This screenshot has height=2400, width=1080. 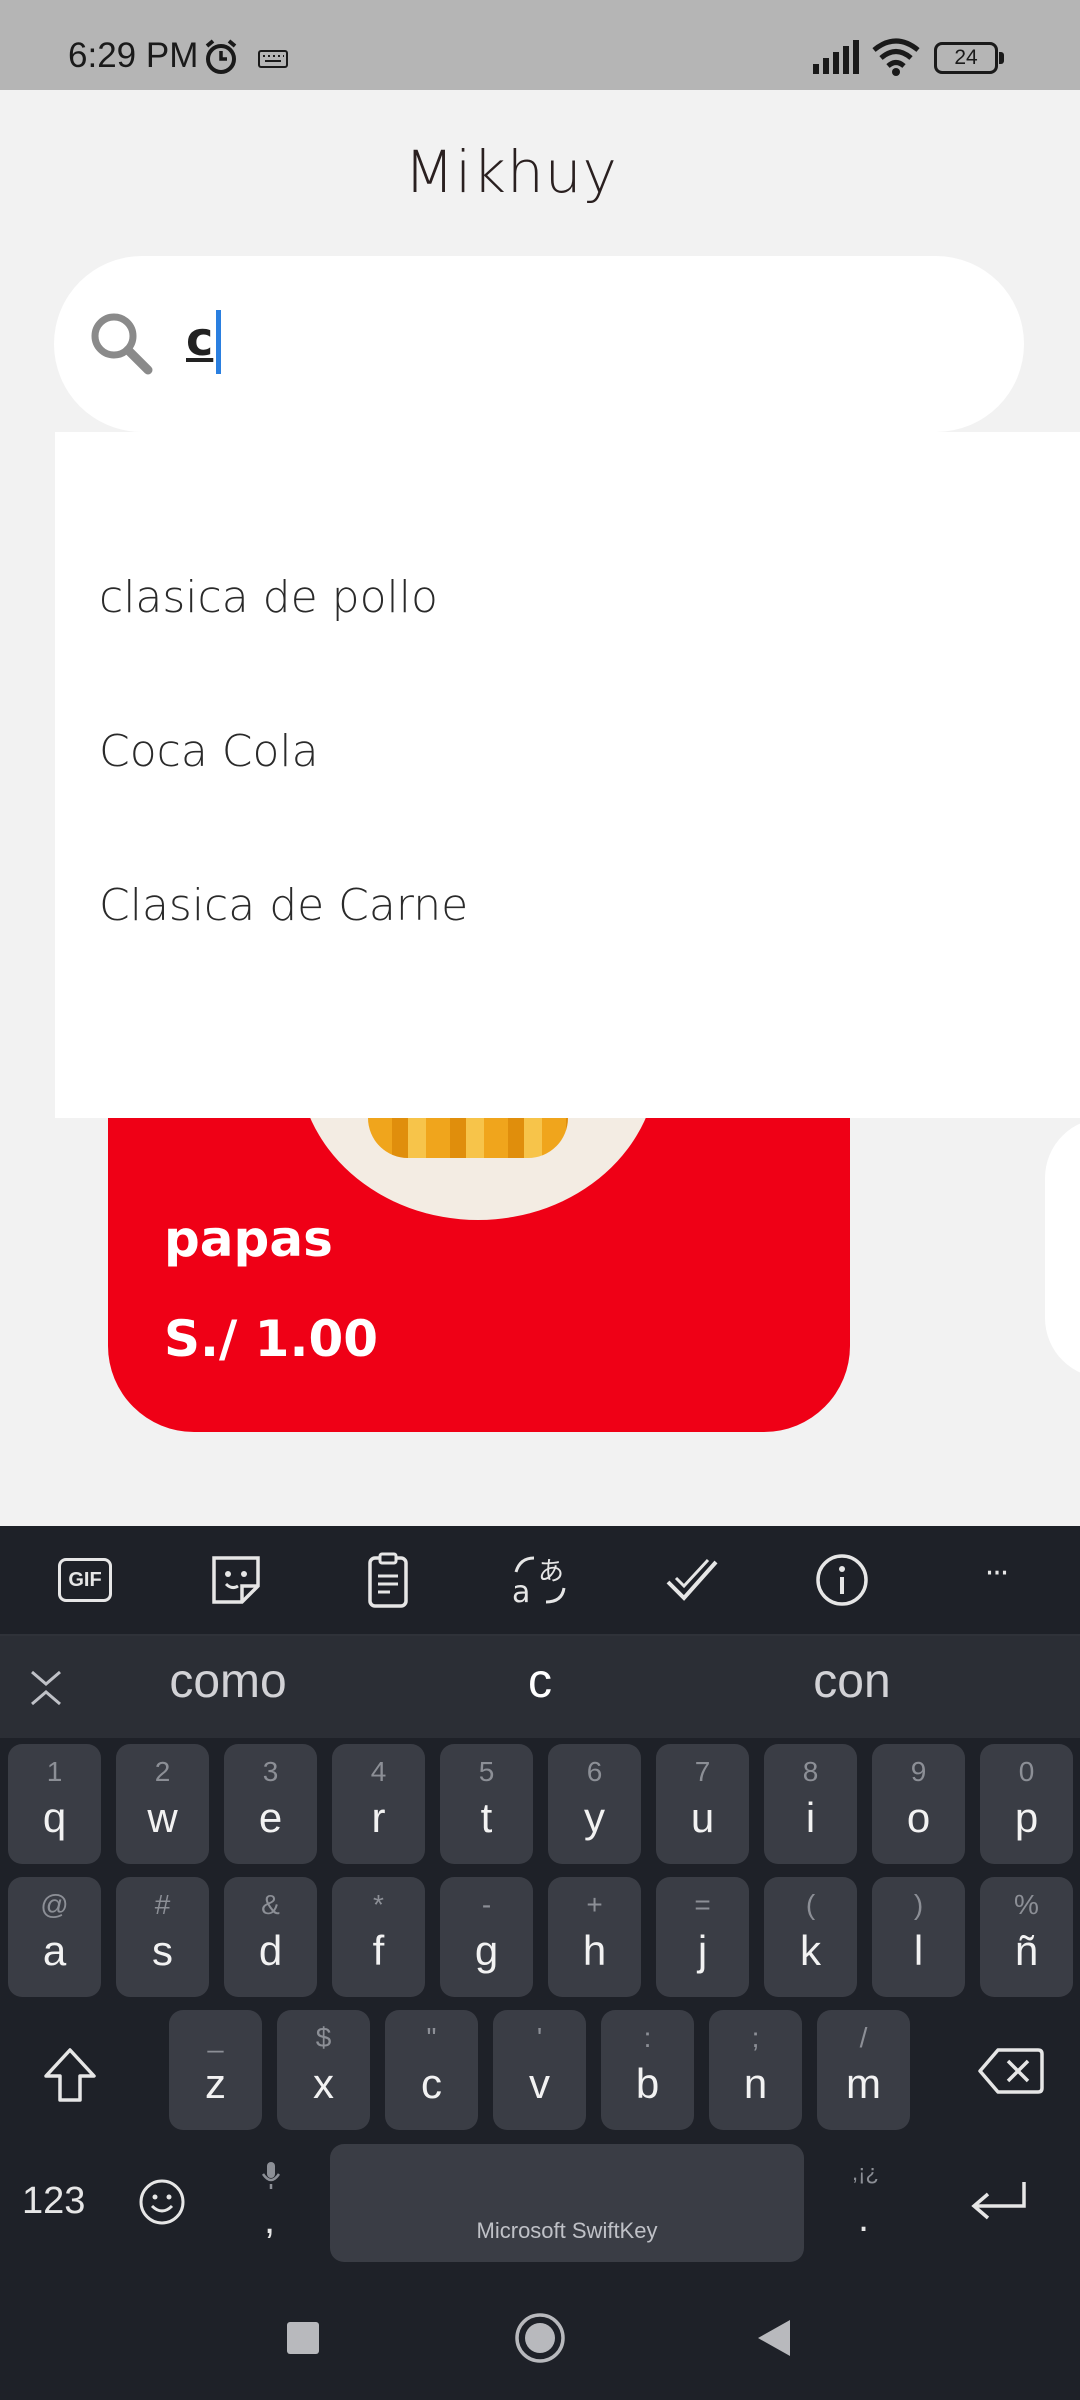 What do you see at coordinates (863, 2083) in the screenshot?
I see `key-label: m` at bounding box center [863, 2083].